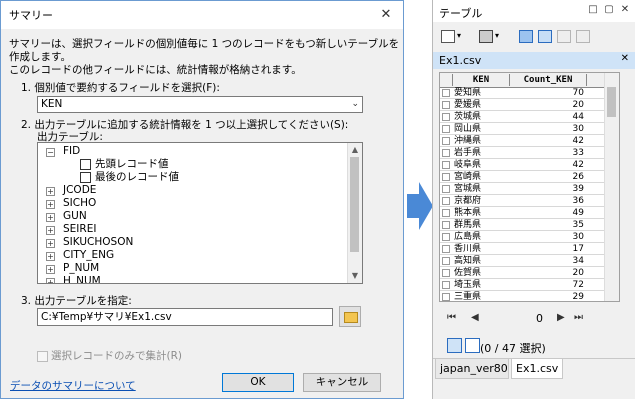  I want to click on cancel-button: キャンセル, so click(342, 382).